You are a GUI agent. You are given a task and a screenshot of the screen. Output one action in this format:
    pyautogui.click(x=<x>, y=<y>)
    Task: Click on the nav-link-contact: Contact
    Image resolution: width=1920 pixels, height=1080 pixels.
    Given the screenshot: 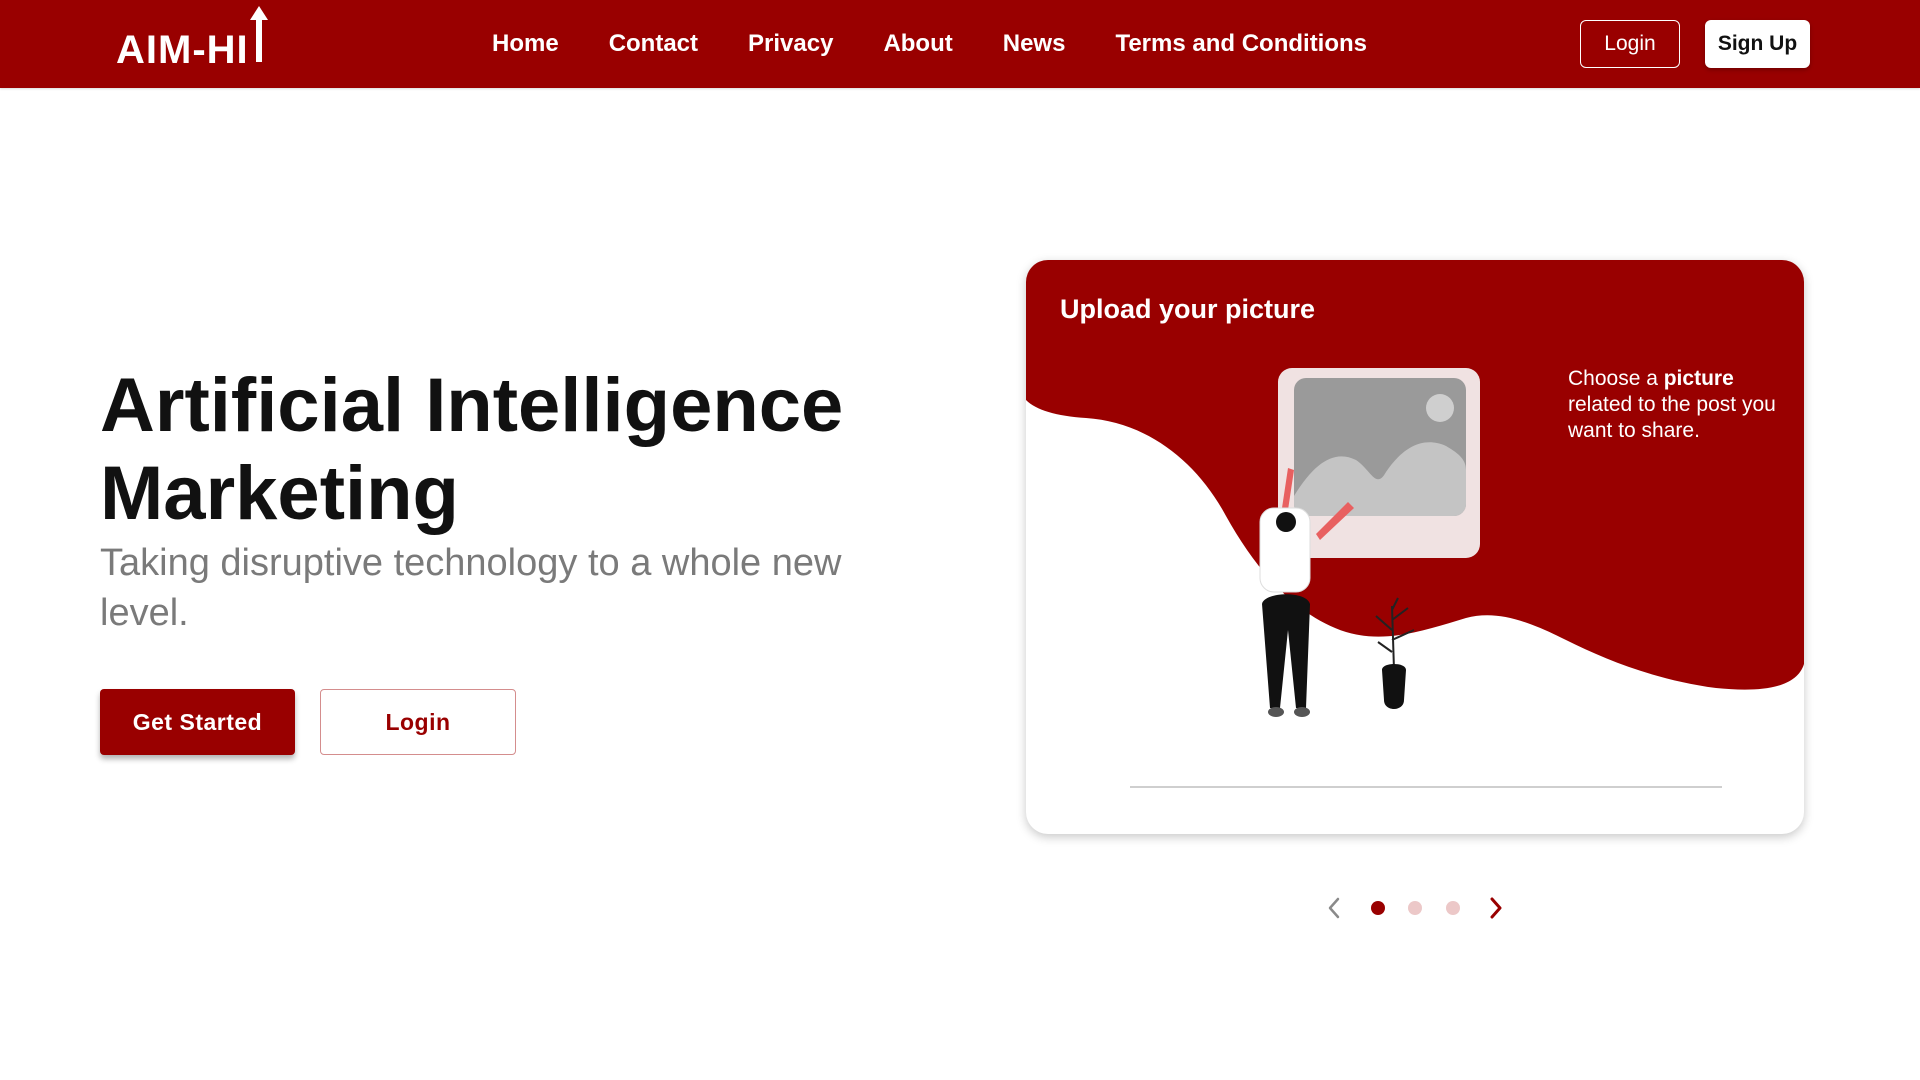 What is the action you would take?
    pyautogui.click(x=653, y=44)
    